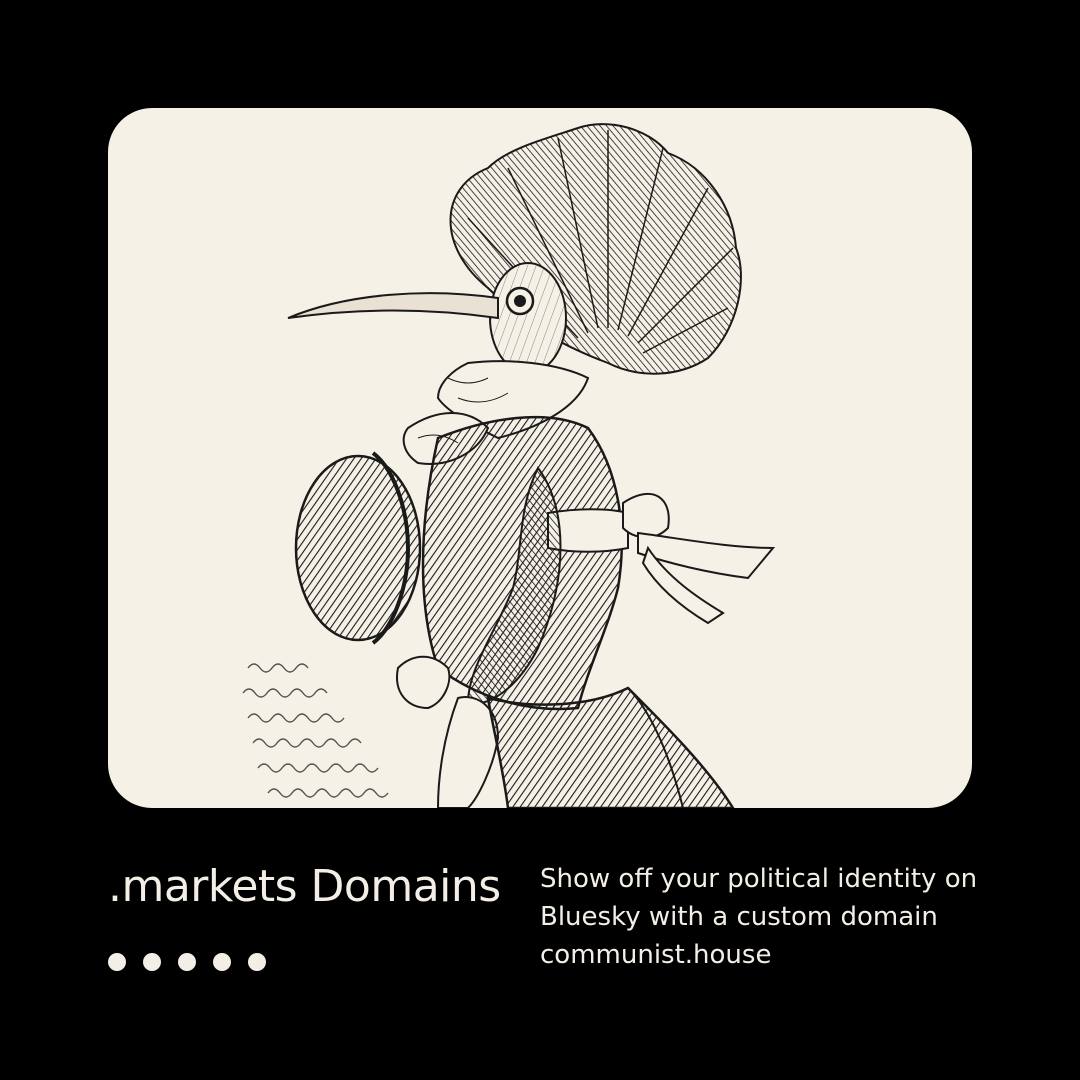  What do you see at coordinates (656, 955) in the screenshot?
I see `description-line: communist.house` at bounding box center [656, 955].